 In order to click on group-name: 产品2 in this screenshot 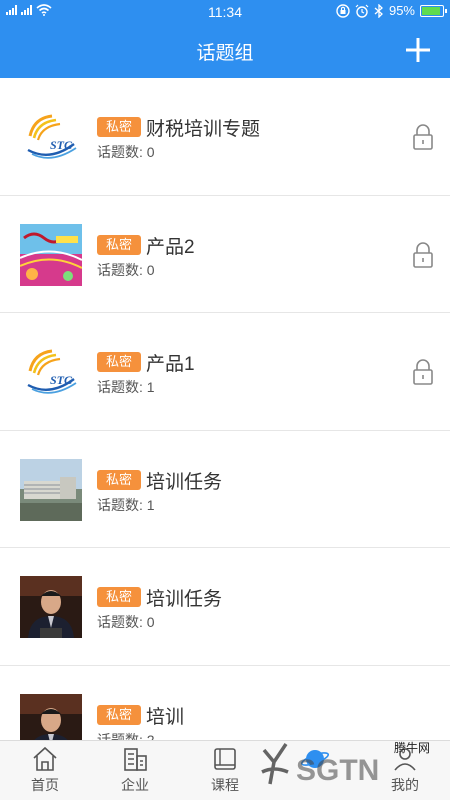, I will do `click(170, 247)`.